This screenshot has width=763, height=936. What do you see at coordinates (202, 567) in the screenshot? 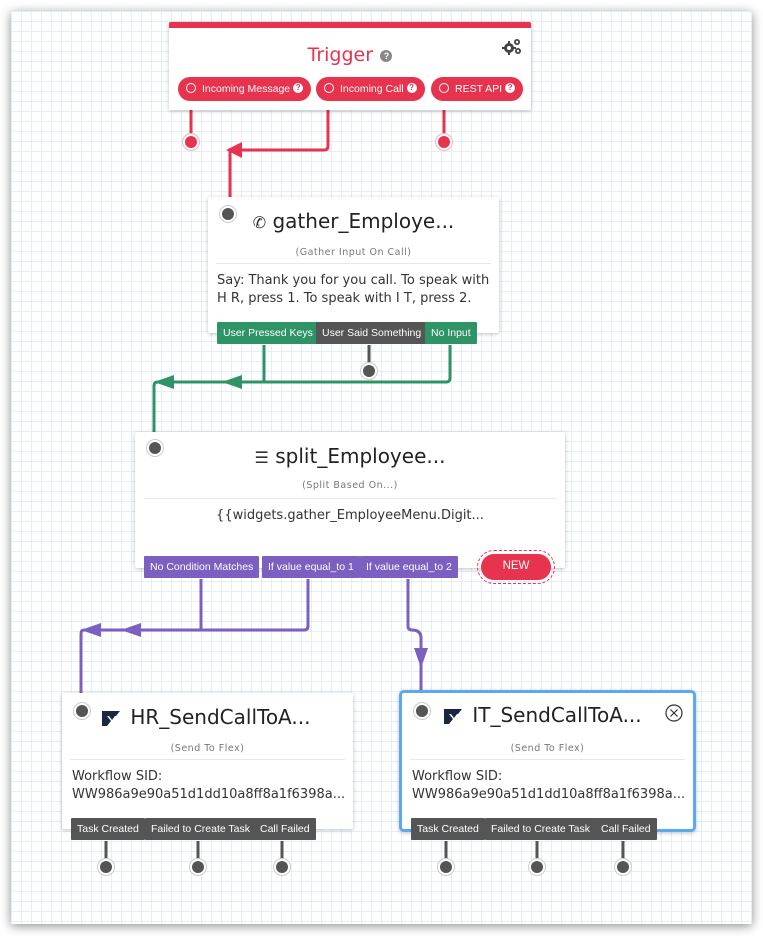
I see `transition-no-condition-matches: No Condition Matches` at bounding box center [202, 567].